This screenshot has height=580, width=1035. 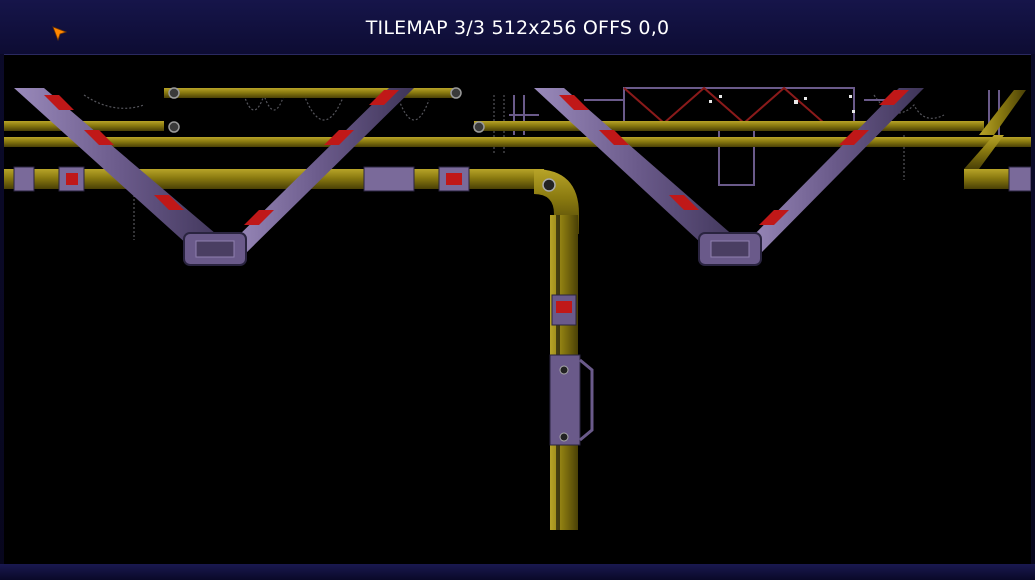 I want to click on title-bar: TILEMAP 3/3 512x256 OFFS 0,0, so click(x=517, y=27).